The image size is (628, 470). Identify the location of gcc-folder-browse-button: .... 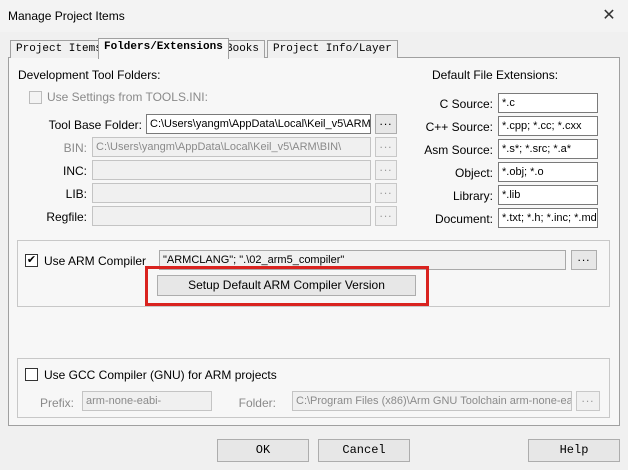
(588, 401).